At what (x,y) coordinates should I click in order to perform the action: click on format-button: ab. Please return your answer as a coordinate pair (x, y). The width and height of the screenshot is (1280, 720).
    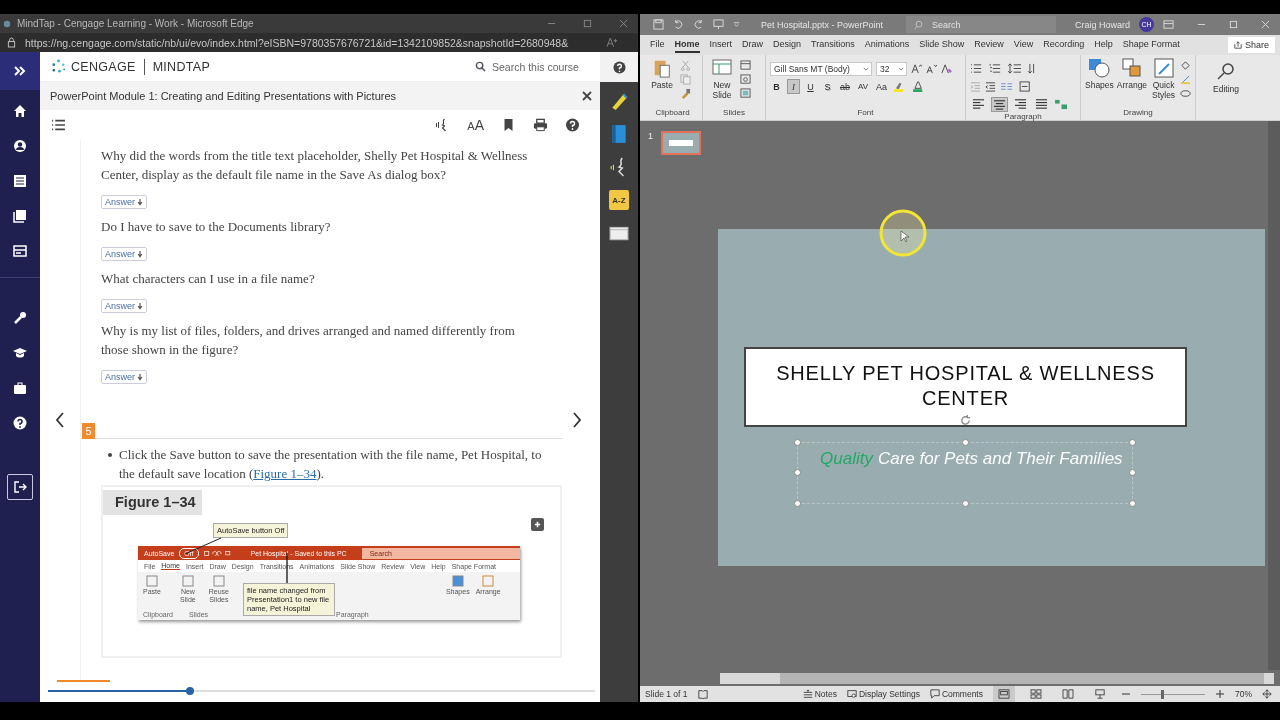
    Looking at the image, I should click on (845, 86).